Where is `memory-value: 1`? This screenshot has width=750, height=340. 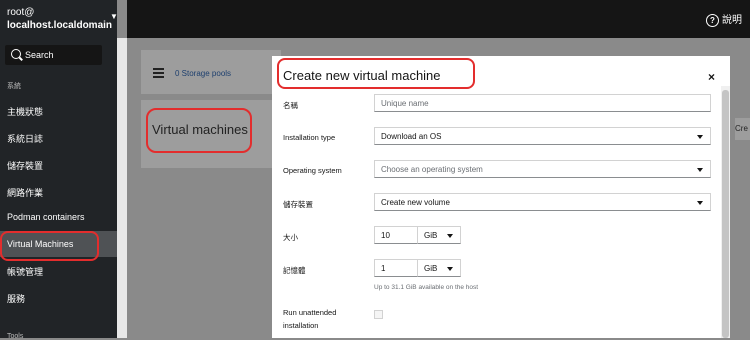
memory-value: 1 is located at coordinates (383, 268).